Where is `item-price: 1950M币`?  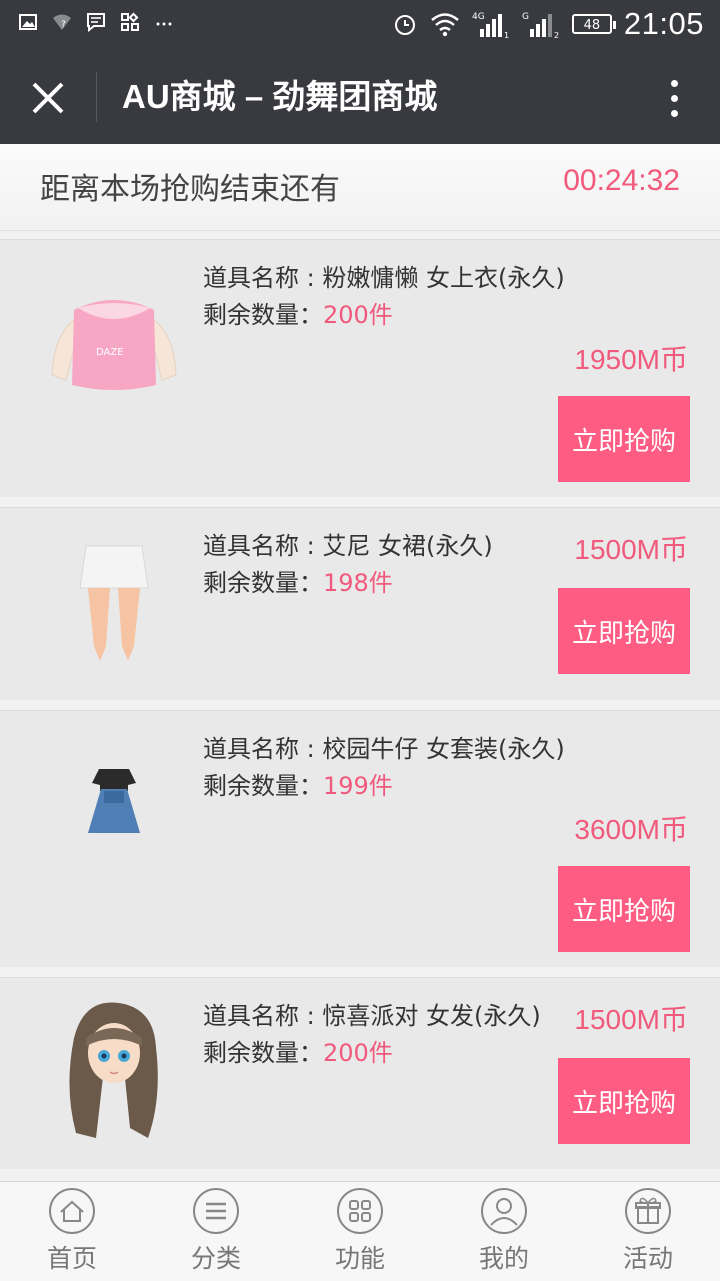 item-price: 1950M币 is located at coordinates (631, 359).